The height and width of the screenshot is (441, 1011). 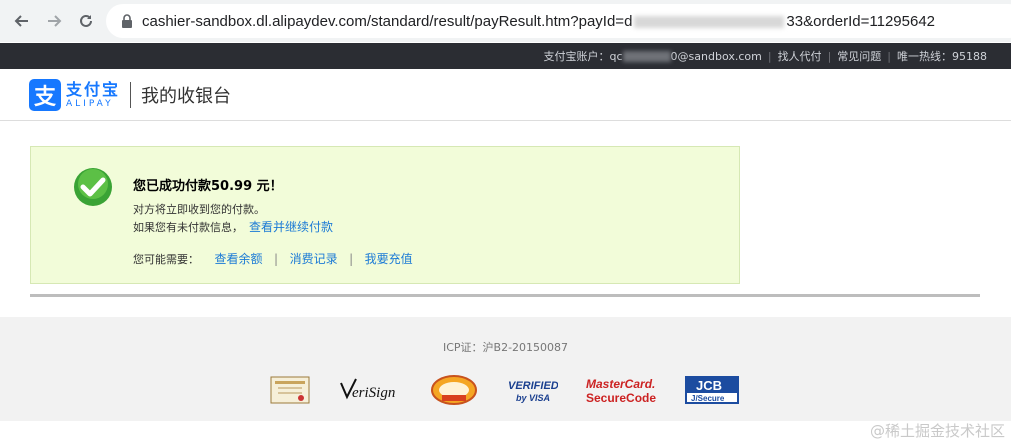 I want to click on svg-text: by VISA, so click(x=533, y=398).